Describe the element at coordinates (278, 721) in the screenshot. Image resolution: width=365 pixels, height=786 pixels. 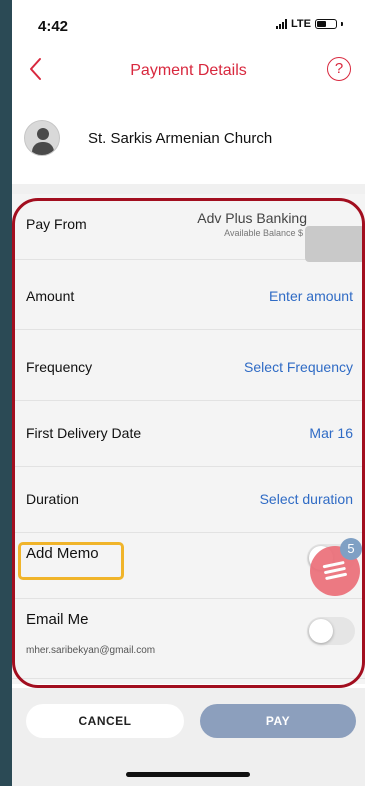
I see `pay-button: PAY` at that location.